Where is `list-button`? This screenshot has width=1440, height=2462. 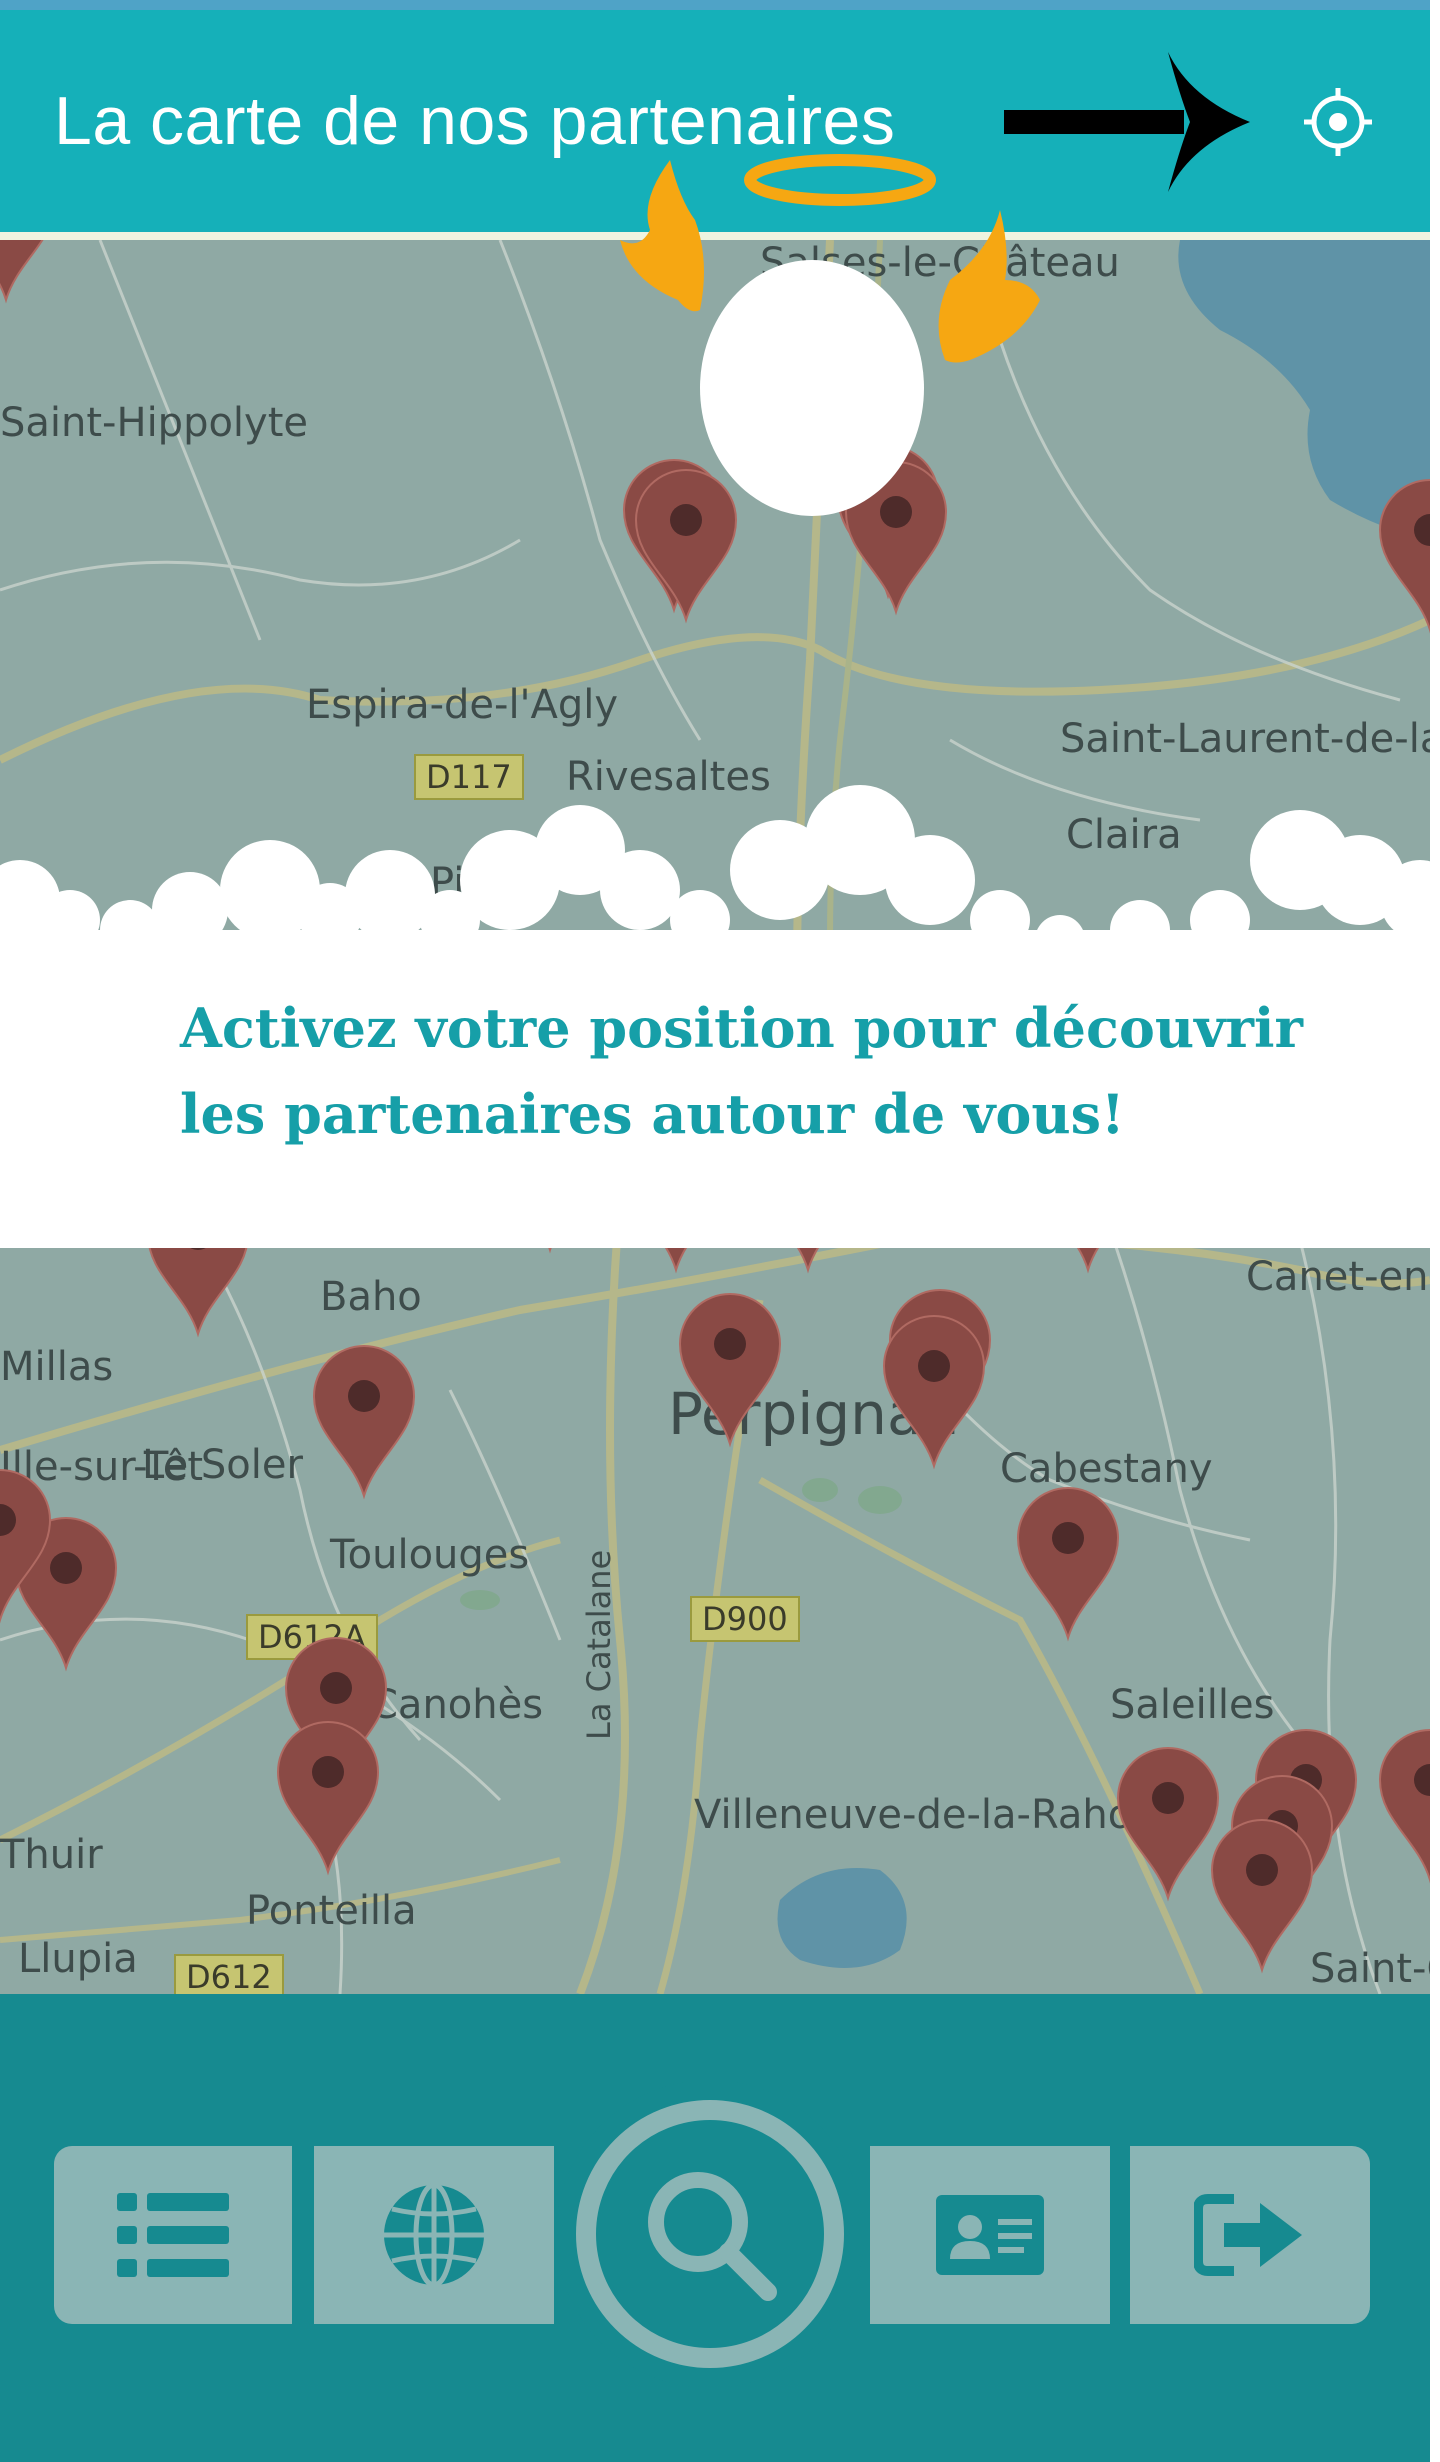 list-button is located at coordinates (173, 2235).